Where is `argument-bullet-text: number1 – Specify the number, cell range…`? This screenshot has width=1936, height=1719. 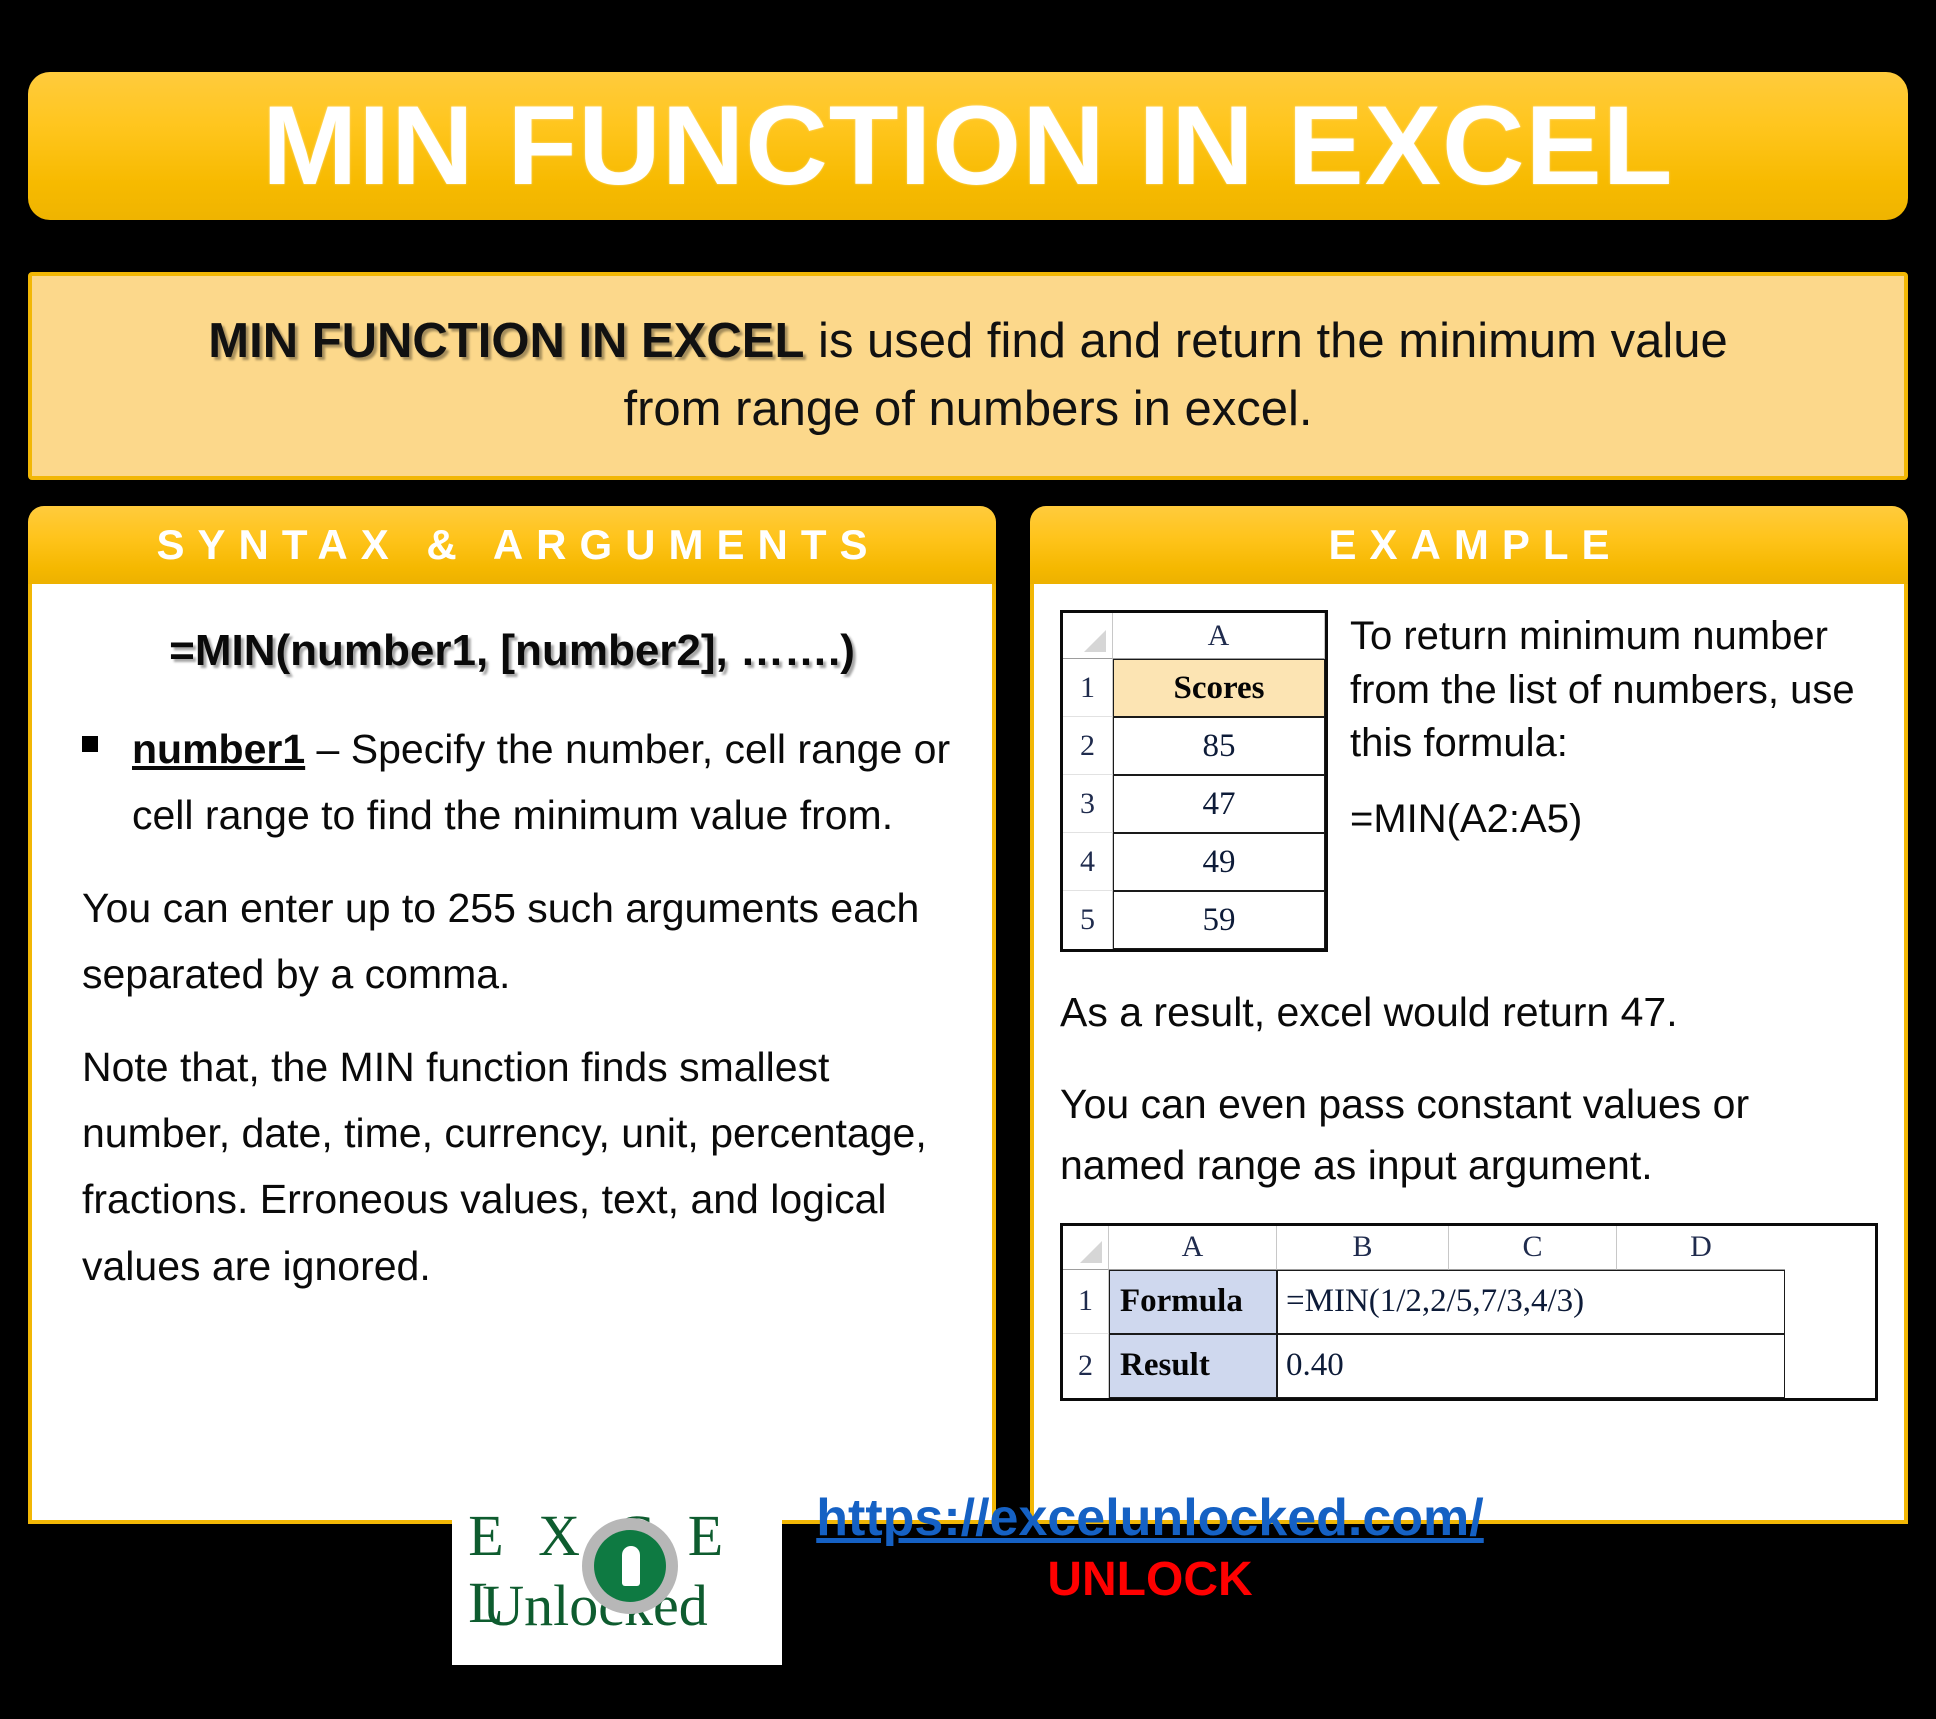 argument-bullet-text: number1 – Specify the number, cell range… is located at coordinates (545, 782).